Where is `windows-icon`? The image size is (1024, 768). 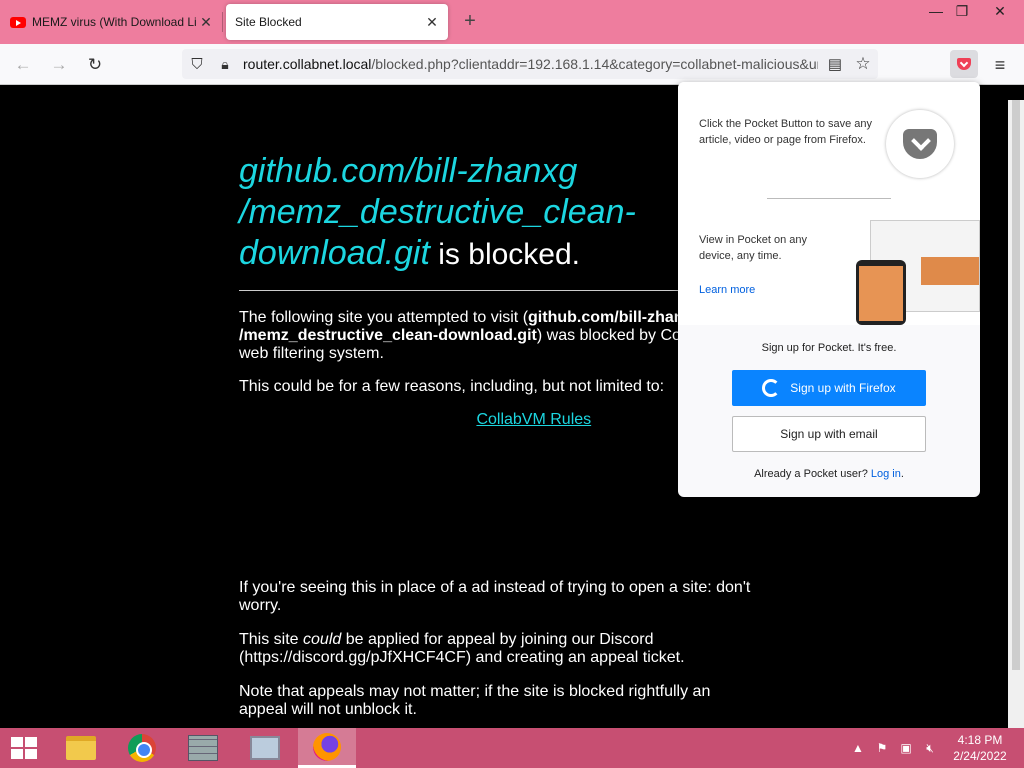 windows-icon is located at coordinates (24, 748).